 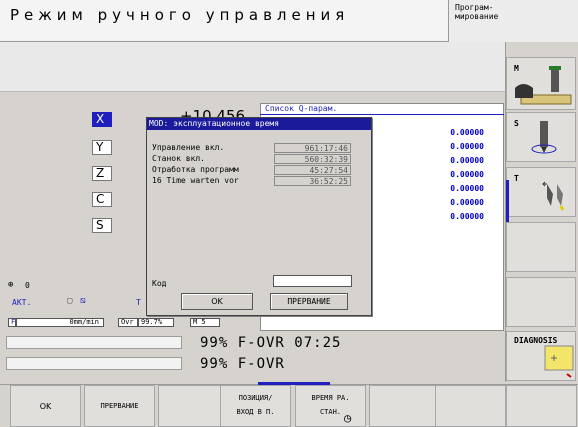 I want to click on dialog-row-value-4: 36:52:25, so click(x=312, y=181).